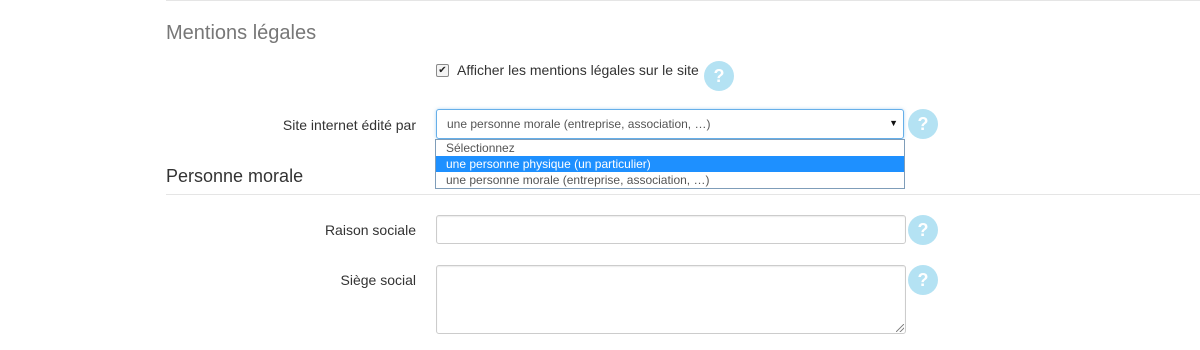 This screenshot has width=1200, height=350. What do you see at coordinates (683, 194) in the screenshot?
I see `subsection-divider` at bounding box center [683, 194].